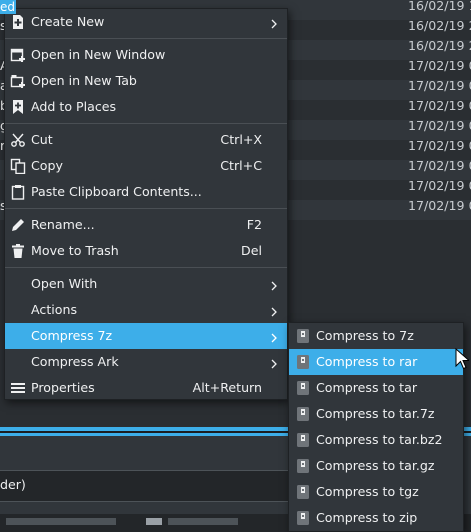 This screenshot has height=532, width=471. I want to click on menu-item-label: Compress 7z, so click(72, 335).